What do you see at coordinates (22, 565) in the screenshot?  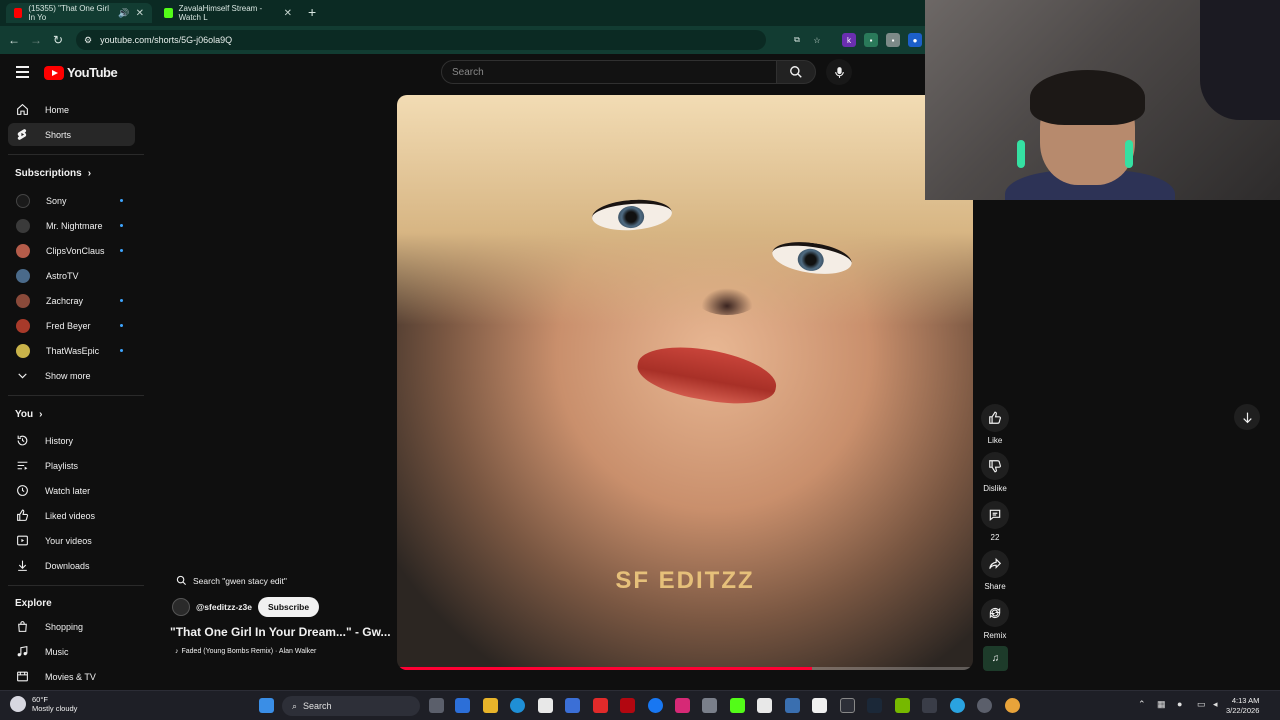 I see `download-icon` at bounding box center [22, 565].